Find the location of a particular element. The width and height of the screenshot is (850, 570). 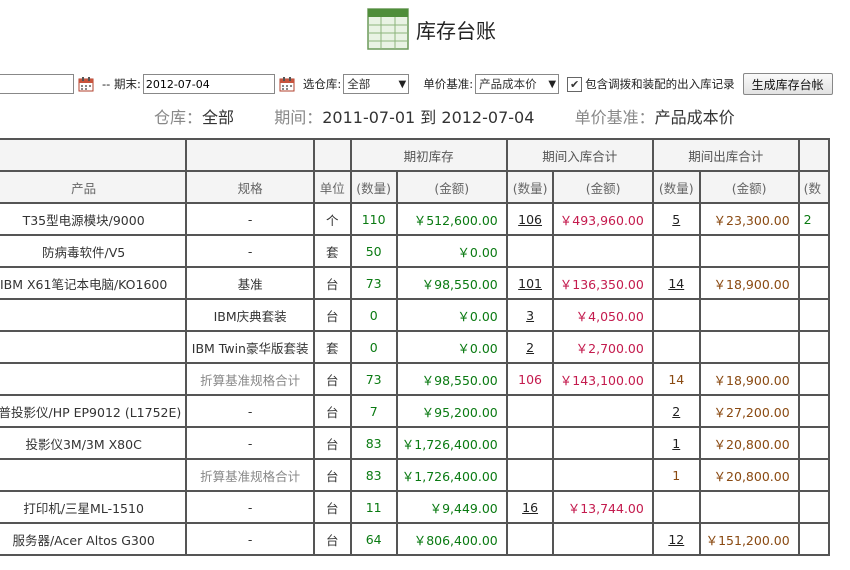

end-date-input is located at coordinates (208, 84).